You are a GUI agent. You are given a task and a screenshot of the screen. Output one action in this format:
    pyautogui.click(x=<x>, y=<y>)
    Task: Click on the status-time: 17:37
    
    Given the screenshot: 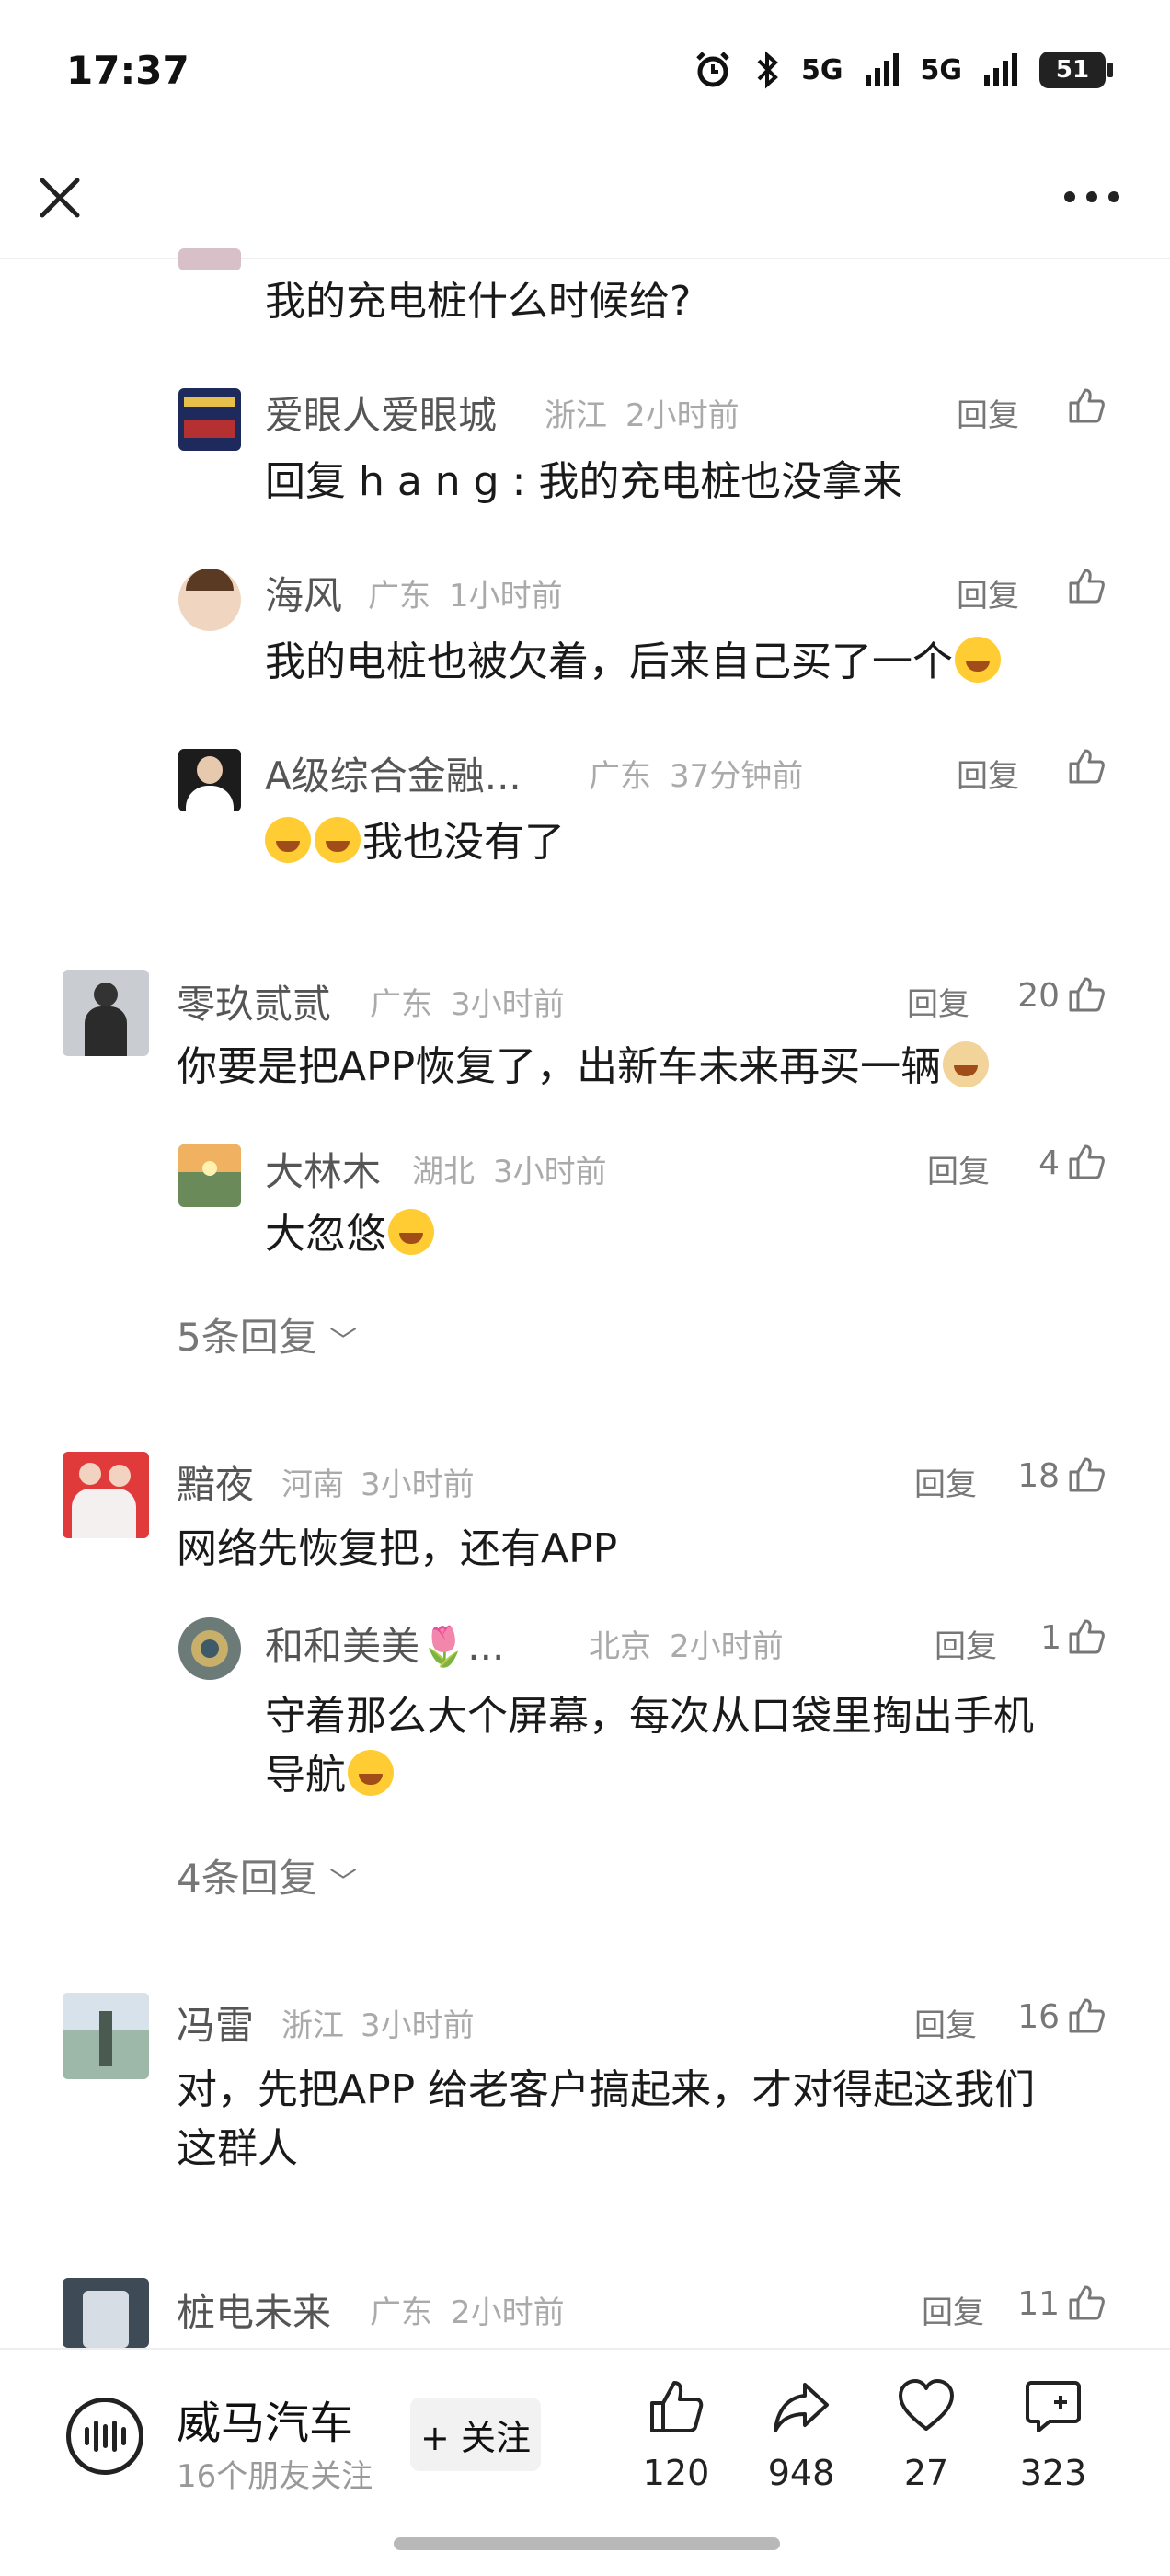 What is the action you would take?
    pyautogui.click(x=127, y=70)
    